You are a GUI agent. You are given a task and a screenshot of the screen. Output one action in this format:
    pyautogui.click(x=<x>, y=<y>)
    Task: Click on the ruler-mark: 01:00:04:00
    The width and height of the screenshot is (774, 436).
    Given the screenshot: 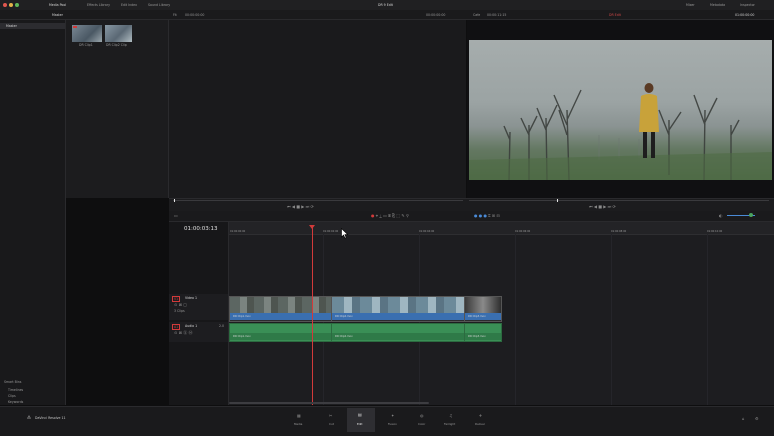 What is the action you would take?
    pyautogui.click(x=427, y=231)
    